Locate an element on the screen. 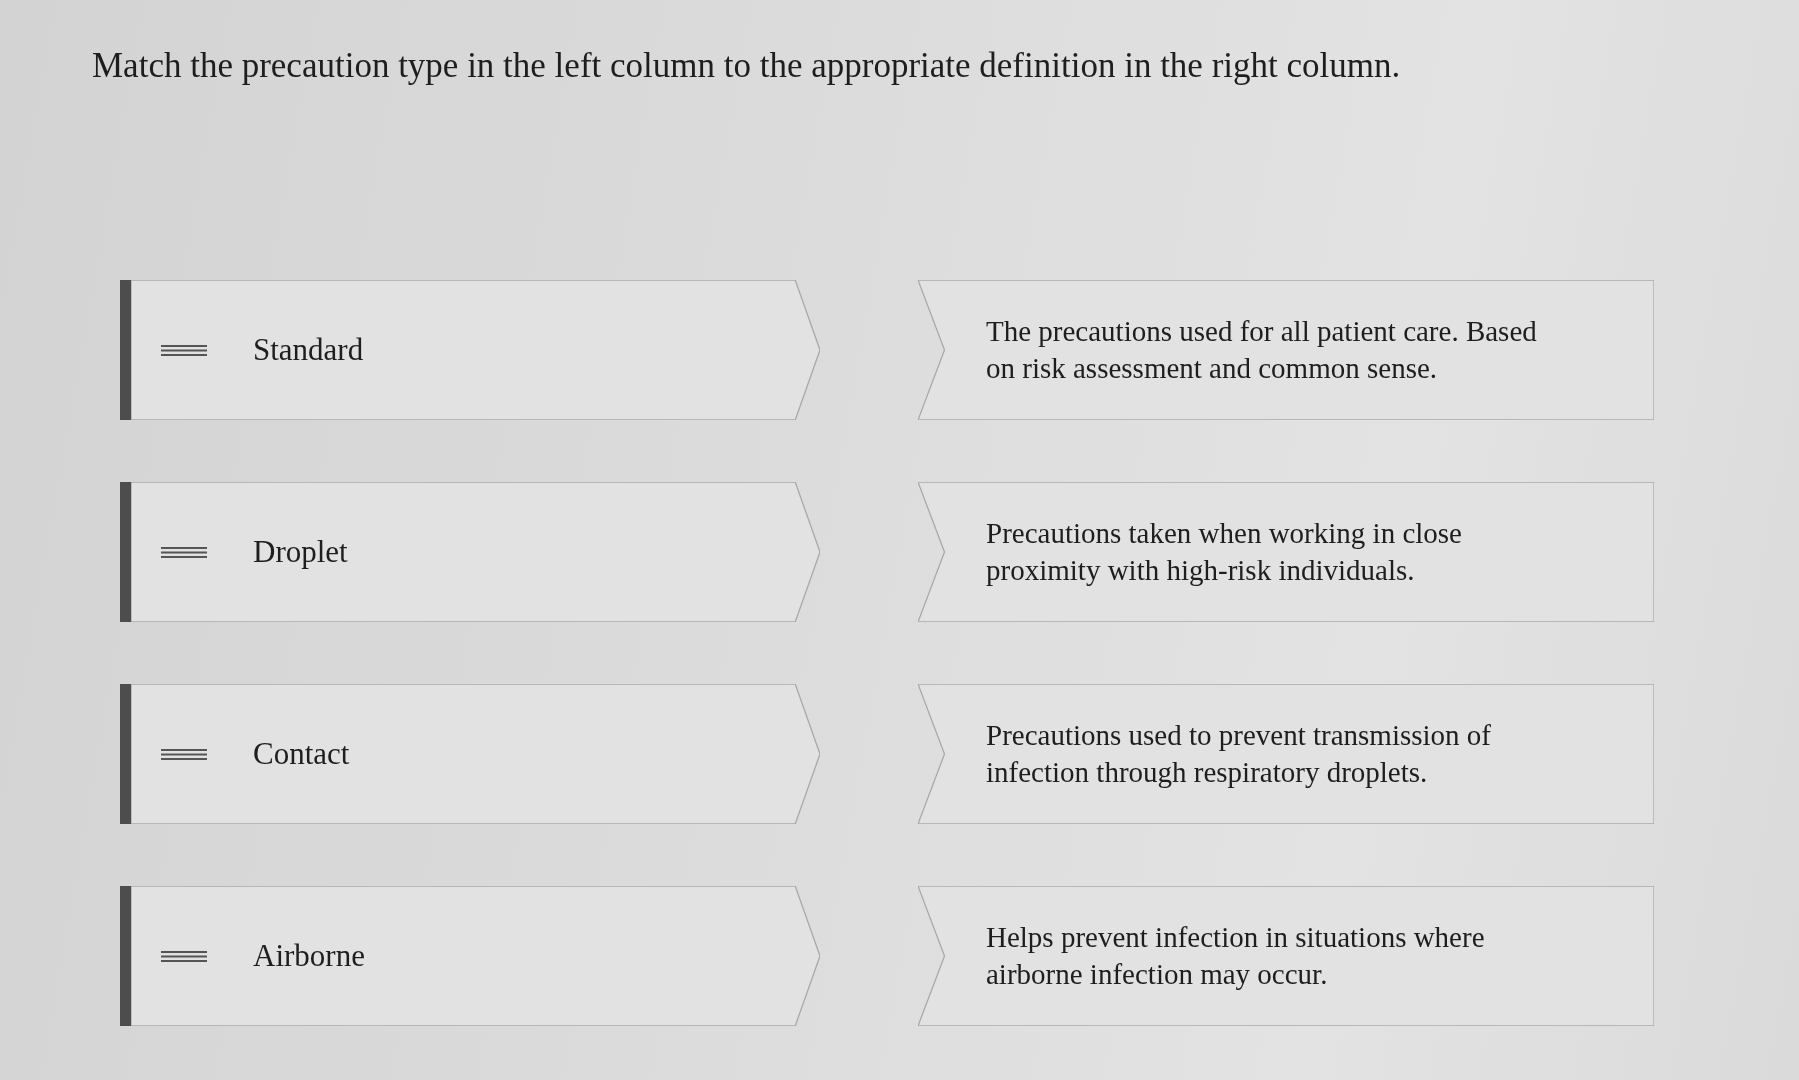 The width and height of the screenshot is (1799, 1080). definition-drop-card: Precautions used to prevent transmission of infection through respiratory droplets. is located at coordinates (1286, 754).